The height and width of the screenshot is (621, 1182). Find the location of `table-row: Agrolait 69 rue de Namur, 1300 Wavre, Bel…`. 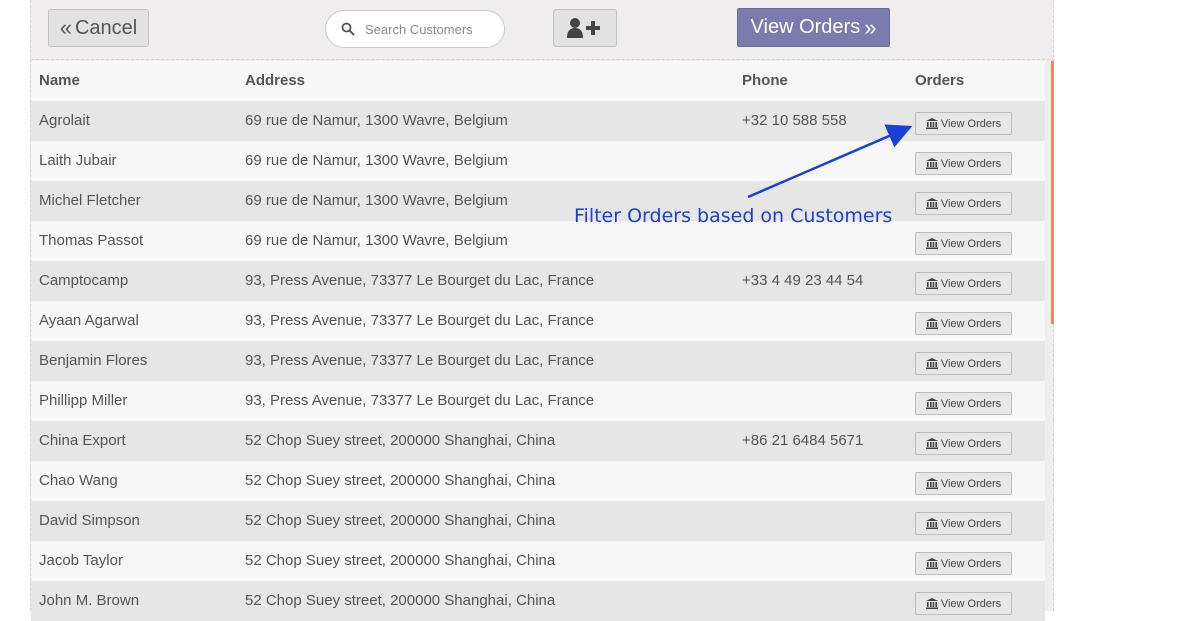

table-row: Agrolait 69 rue de Namur, 1300 Wavre, Bel… is located at coordinates (538, 121).